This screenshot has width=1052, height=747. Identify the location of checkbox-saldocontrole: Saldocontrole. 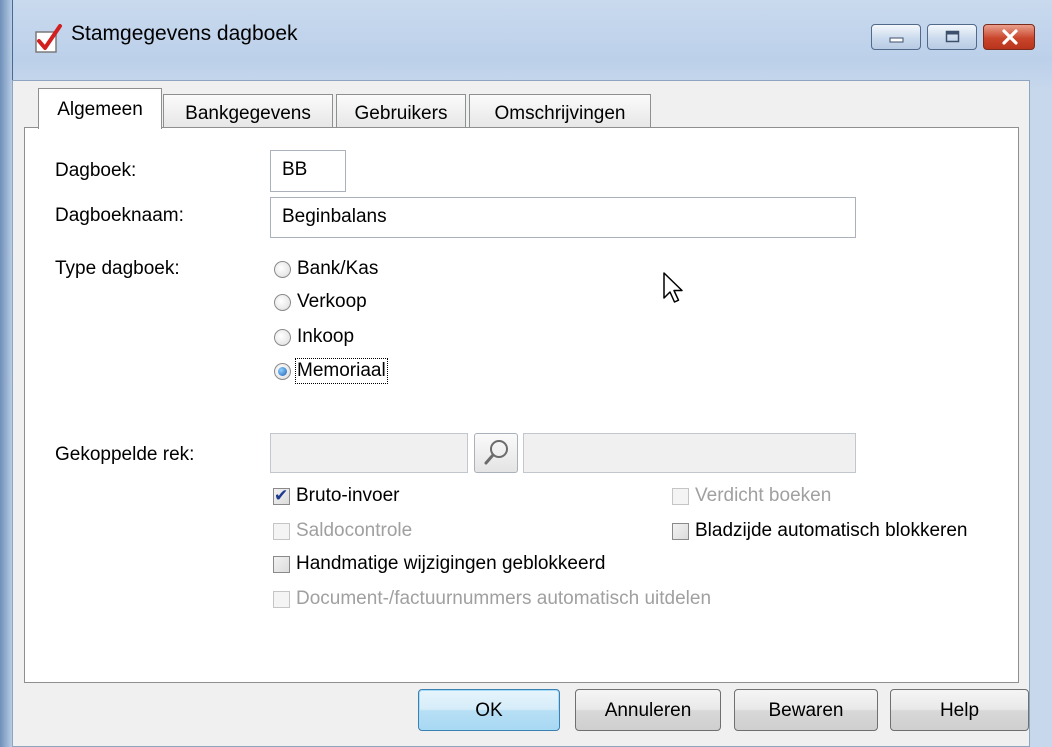
(342, 531).